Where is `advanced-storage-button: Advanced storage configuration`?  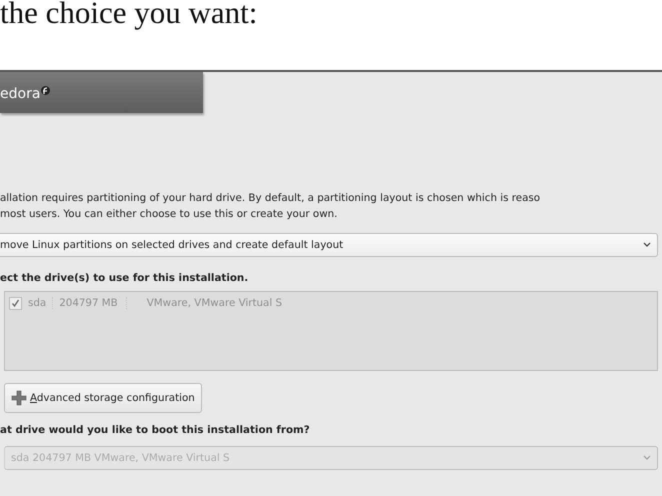 advanced-storage-button: Advanced storage configuration is located at coordinates (103, 398).